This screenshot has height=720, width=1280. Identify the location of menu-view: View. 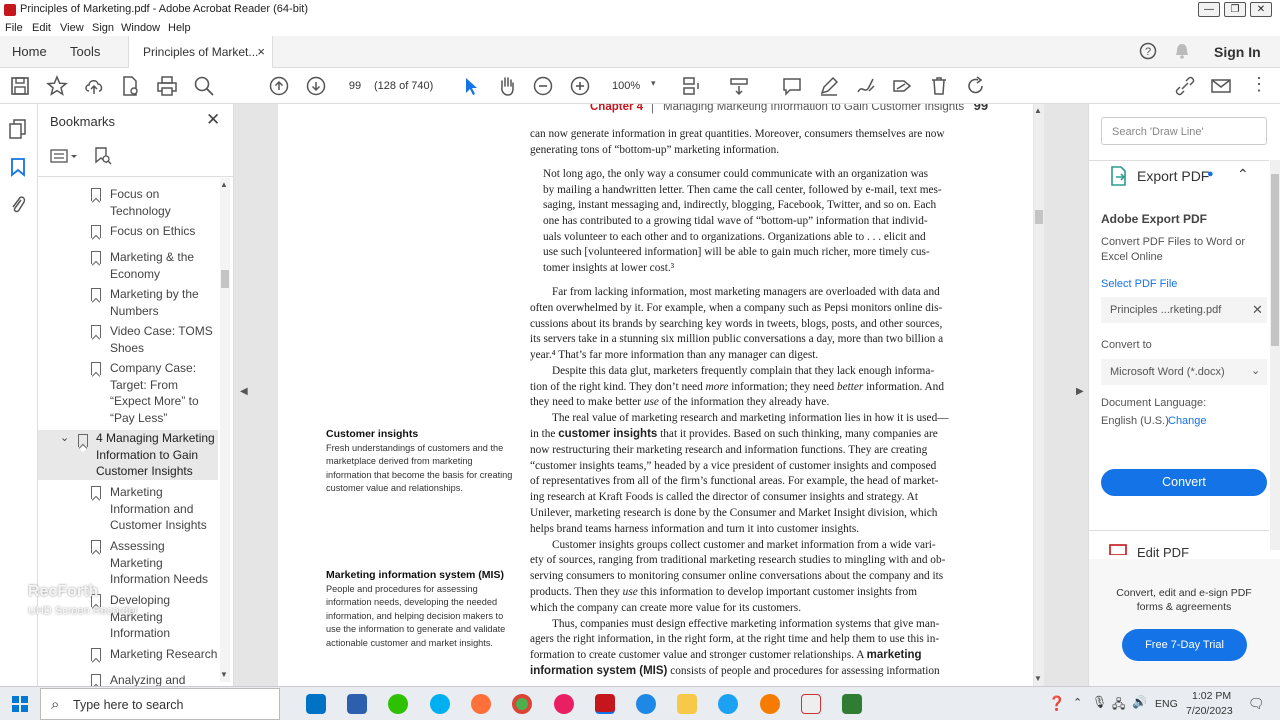
(72, 28).